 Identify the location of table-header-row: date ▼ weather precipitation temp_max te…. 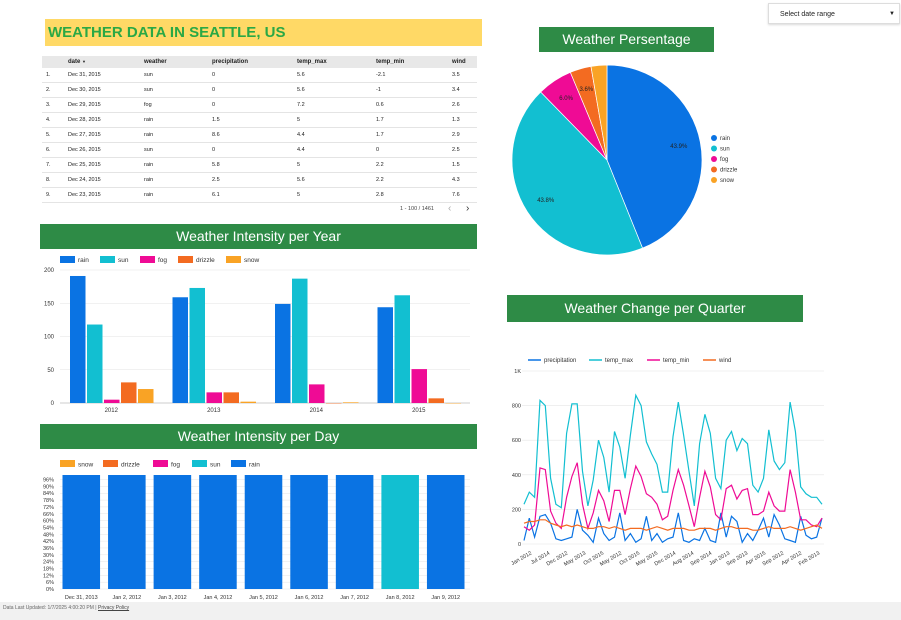
(259, 62).